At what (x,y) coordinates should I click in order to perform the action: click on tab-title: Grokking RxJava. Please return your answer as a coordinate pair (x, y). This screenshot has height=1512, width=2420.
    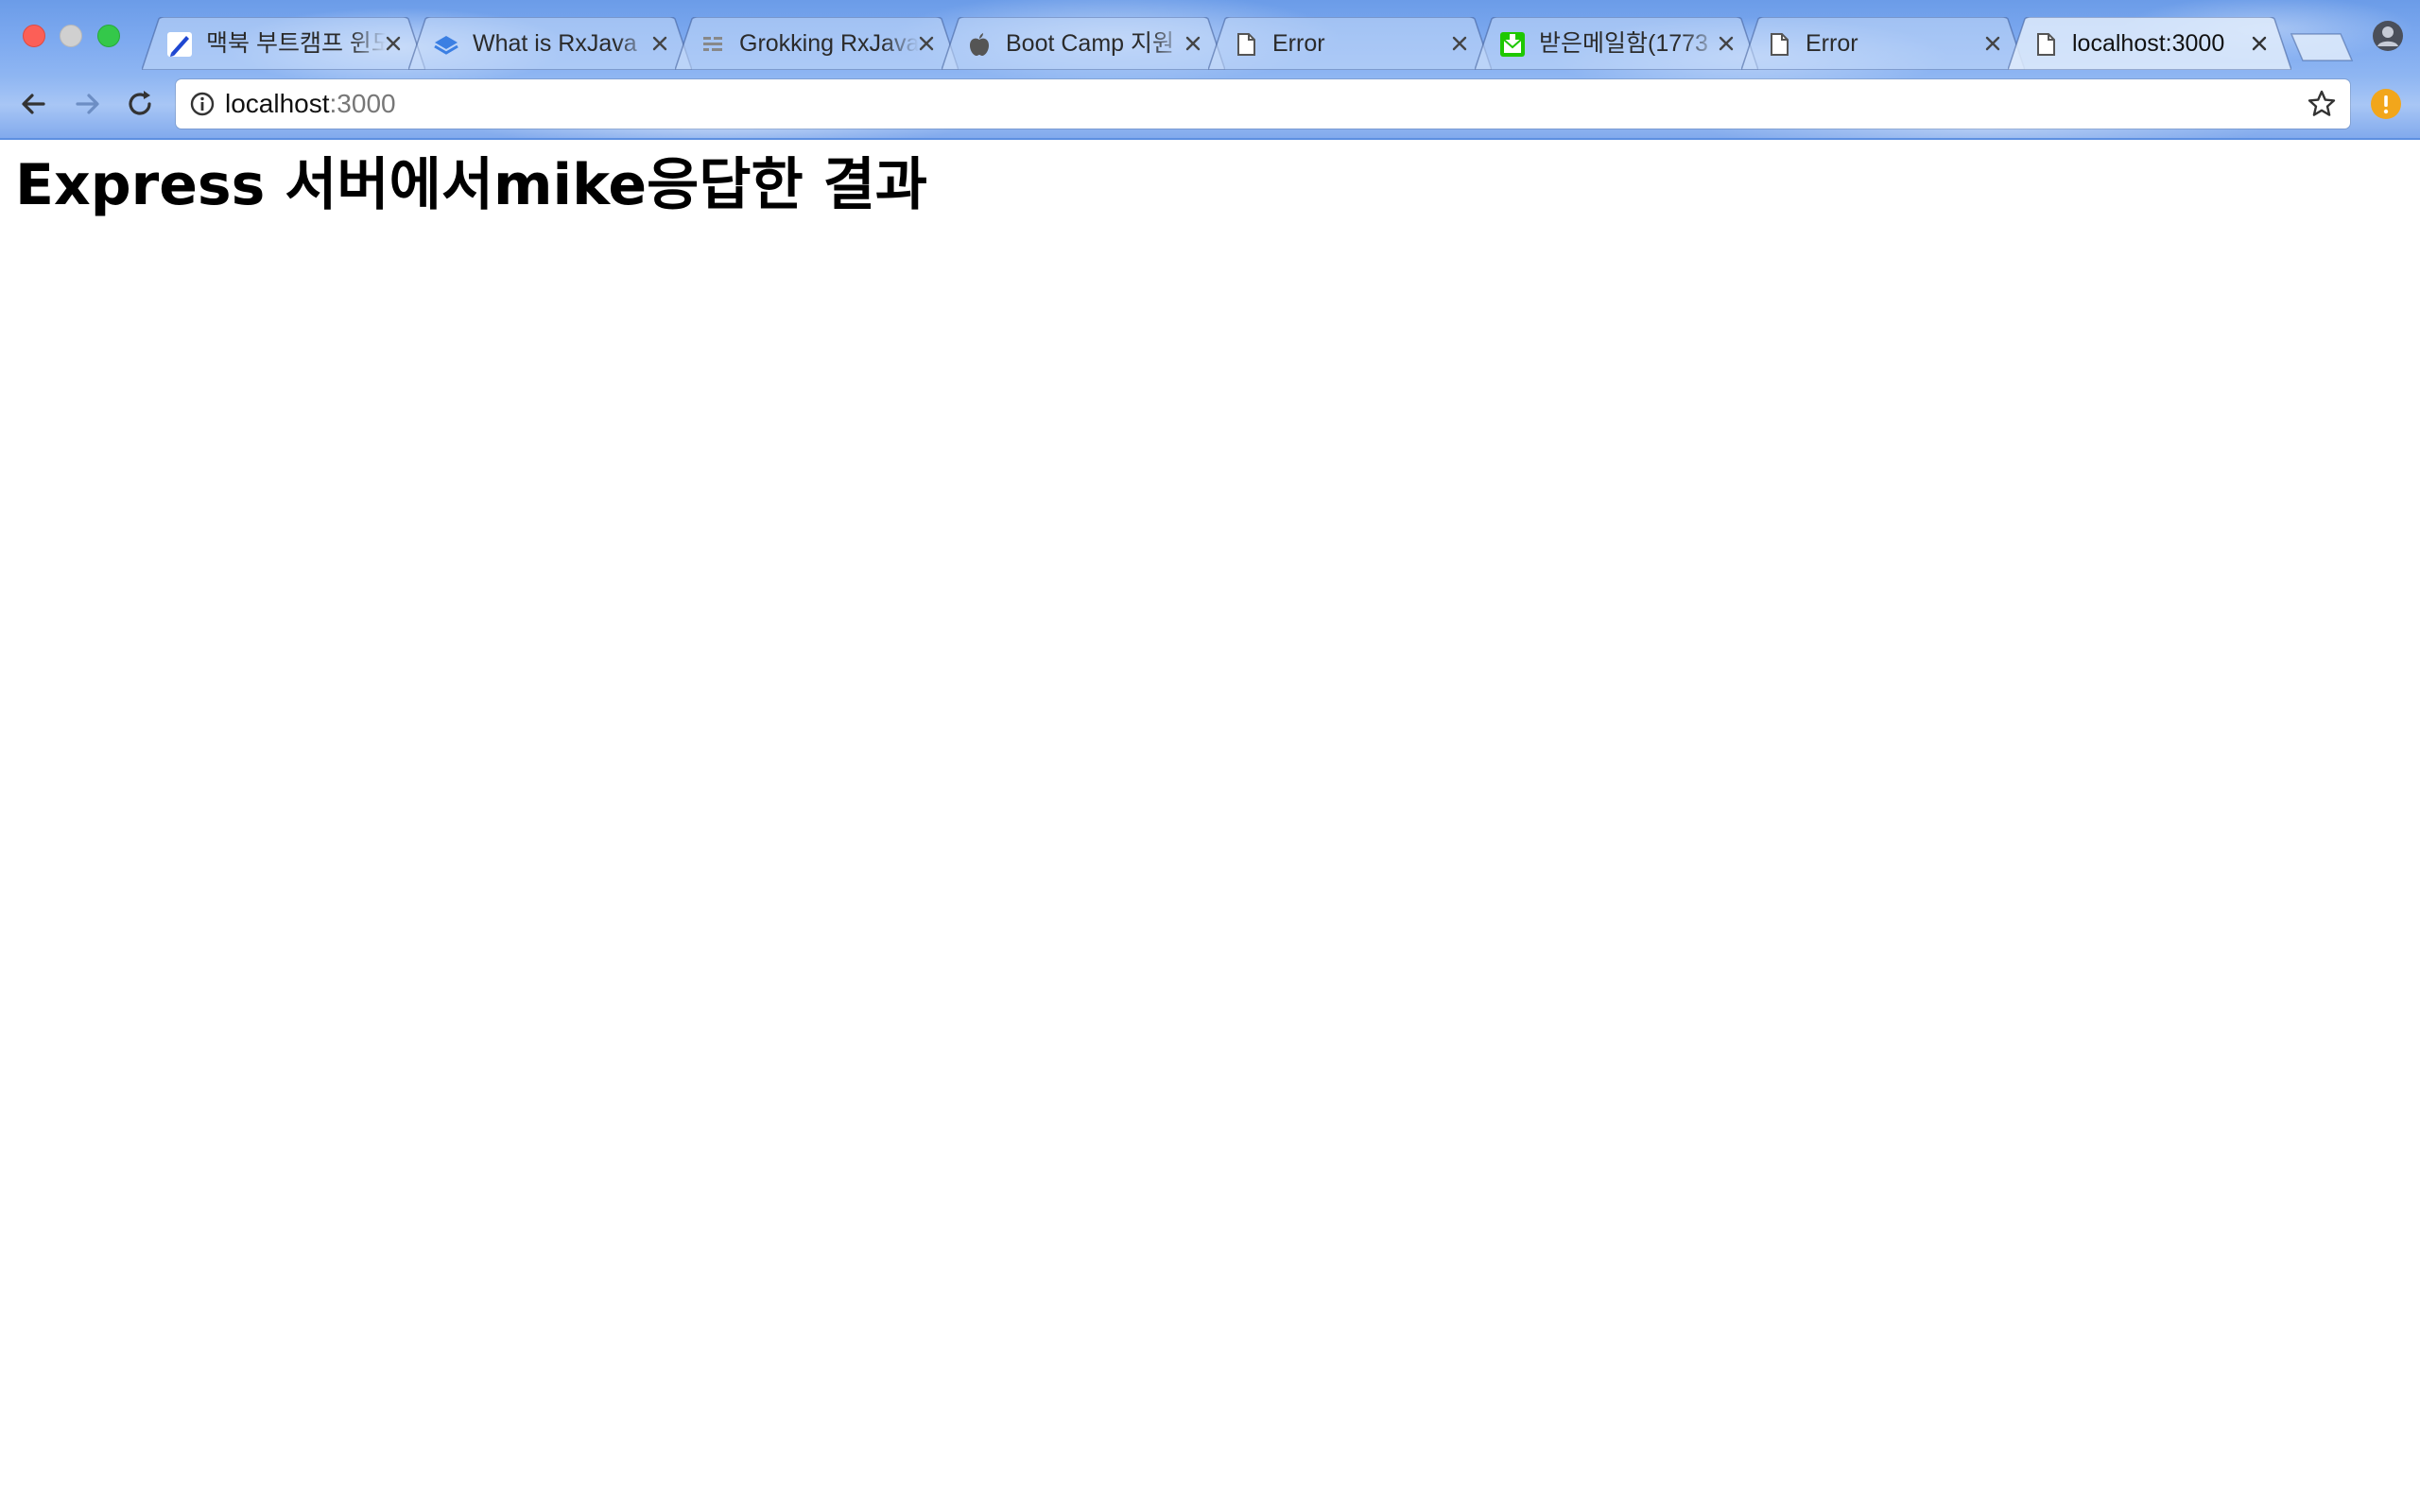
    Looking at the image, I should click on (829, 43).